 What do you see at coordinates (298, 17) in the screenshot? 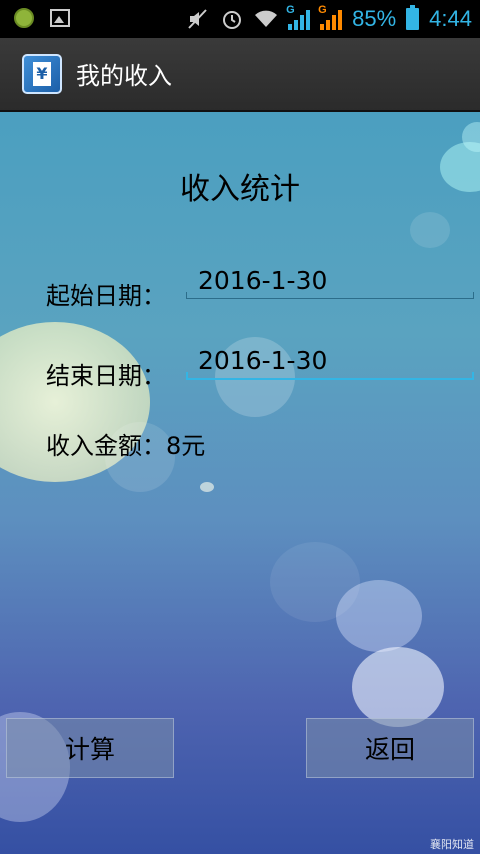
I see `signal-icon: G` at bounding box center [298, 17].